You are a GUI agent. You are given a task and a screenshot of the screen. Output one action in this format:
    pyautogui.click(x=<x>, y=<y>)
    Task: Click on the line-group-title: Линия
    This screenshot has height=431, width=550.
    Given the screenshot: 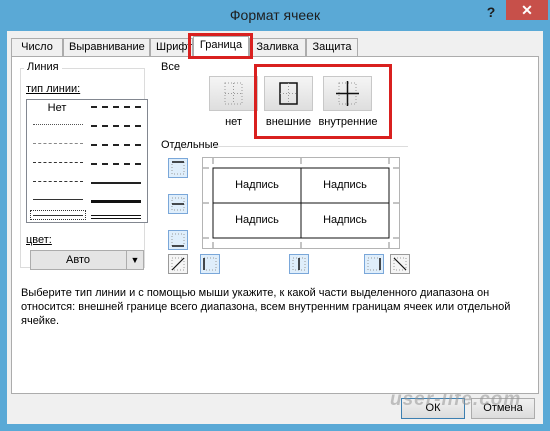 What is the action you would take?
    pyautogui.click(x=43, y=67)
    